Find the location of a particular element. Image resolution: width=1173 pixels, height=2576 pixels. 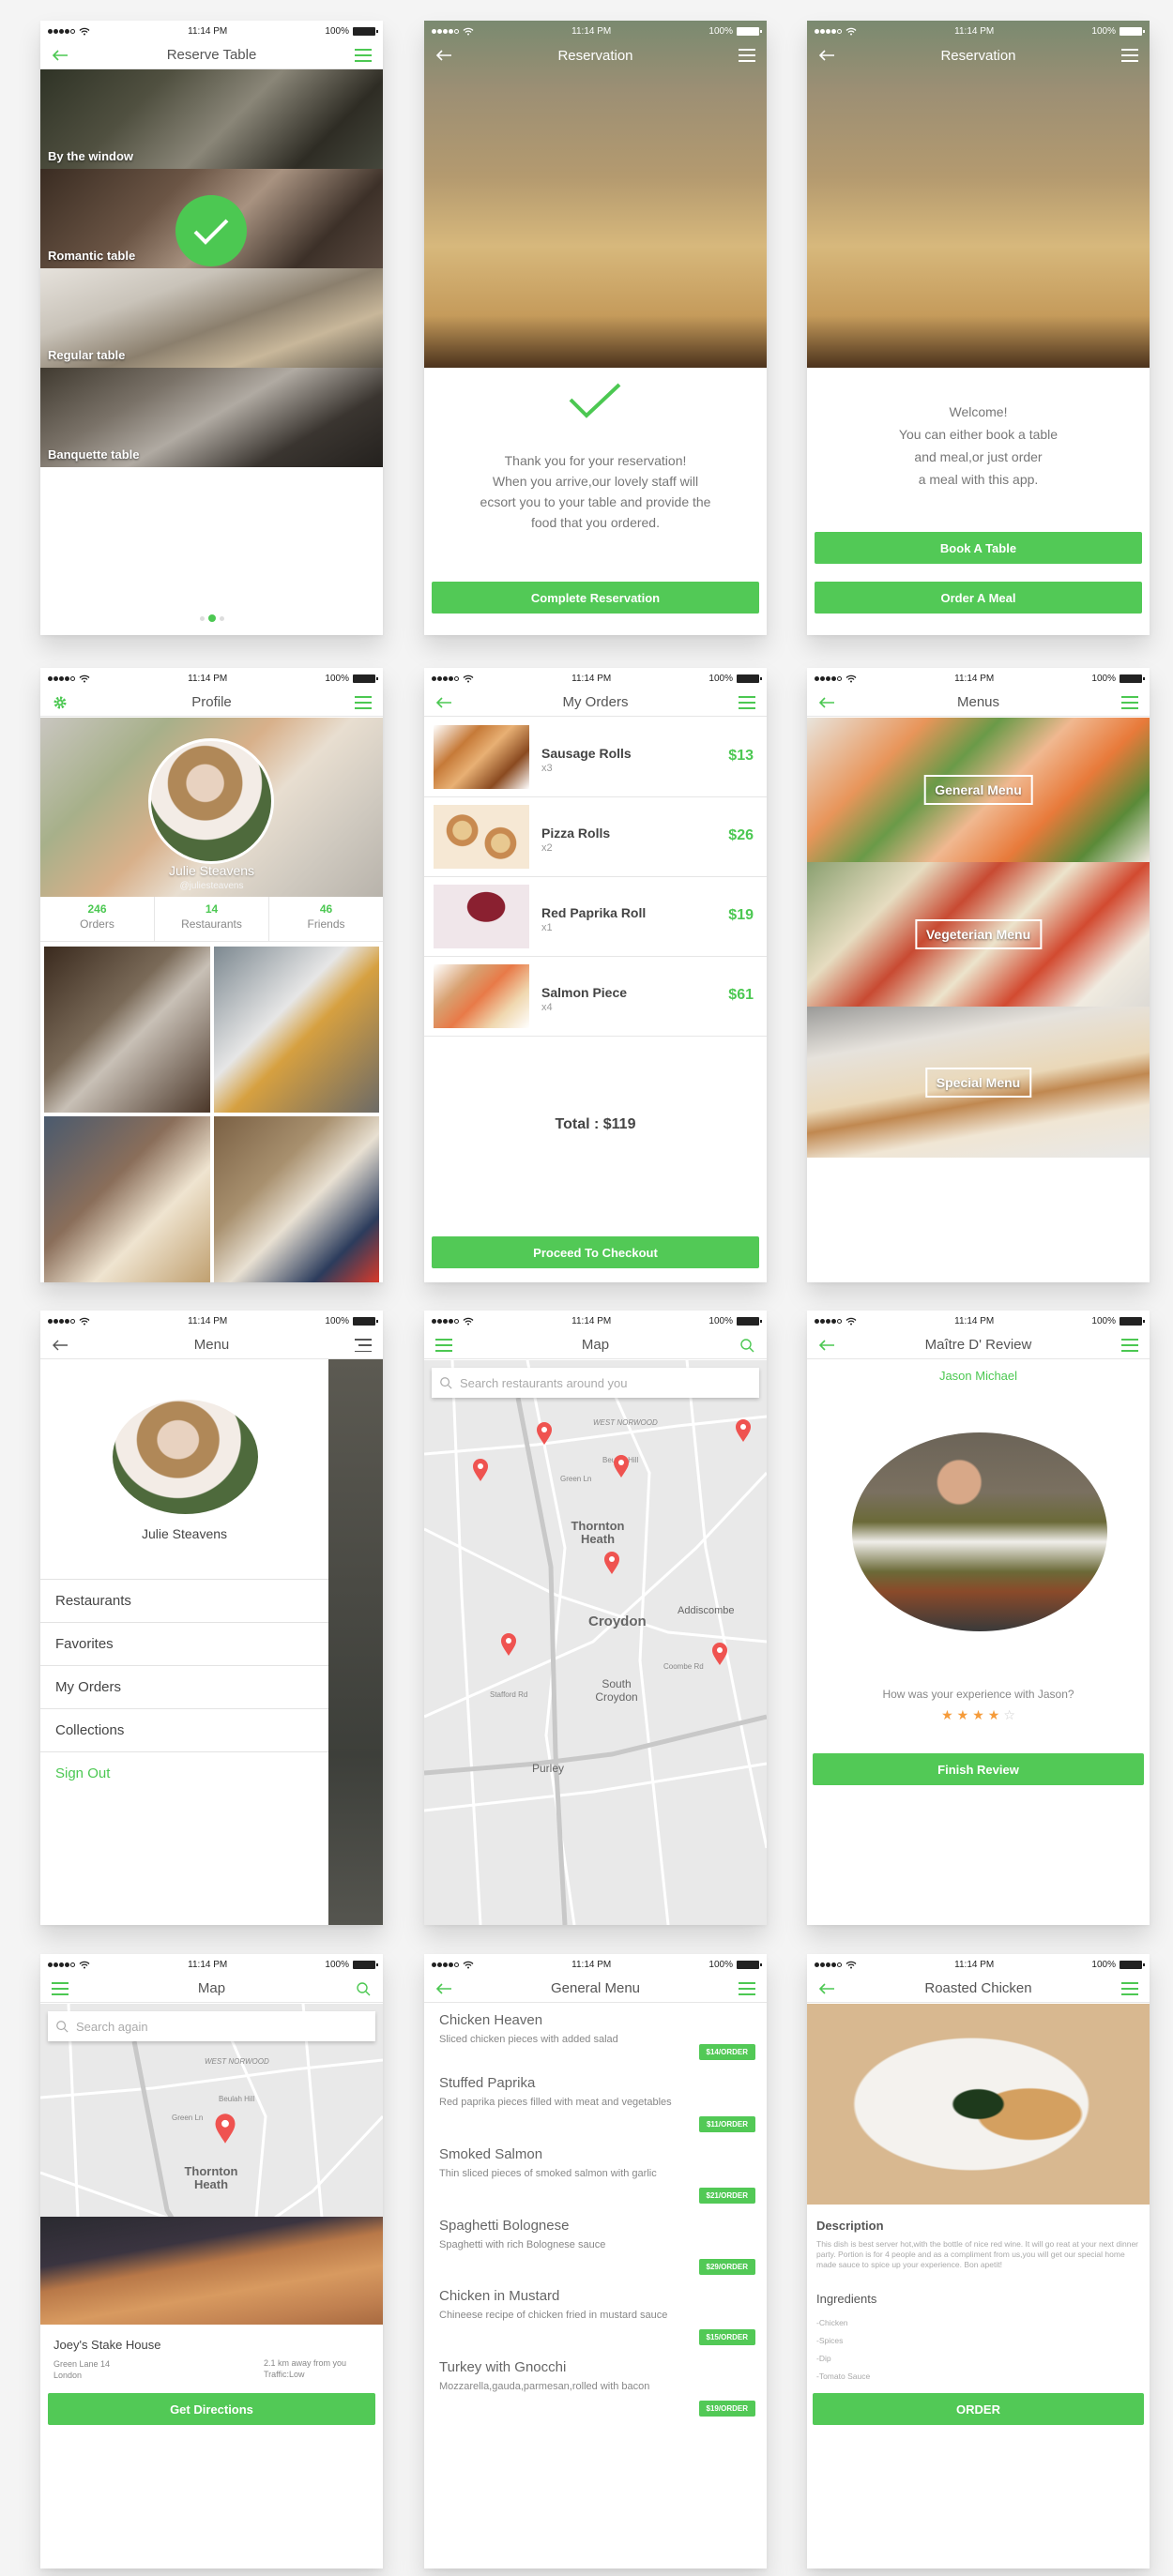

nav-bar: Reserve Table is located at coordinates (211, 55).